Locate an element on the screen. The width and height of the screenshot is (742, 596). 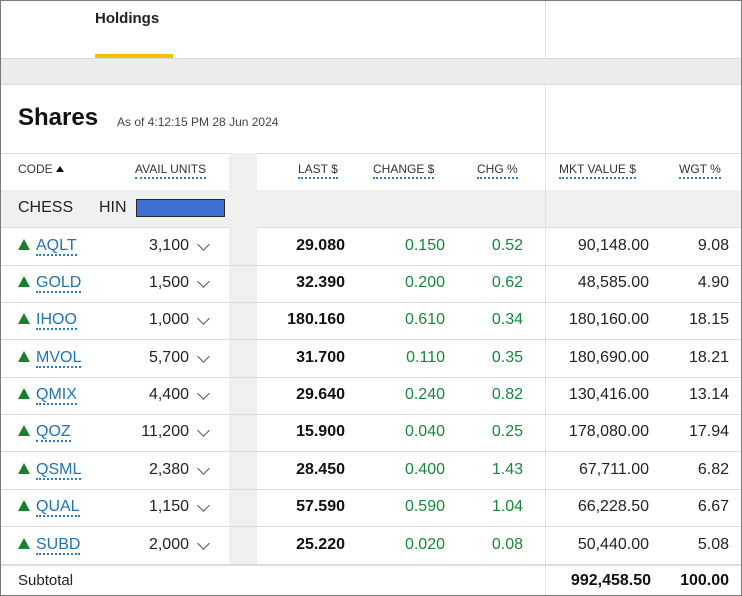
change-value: 0.040 is located at coordinates (424, 431).